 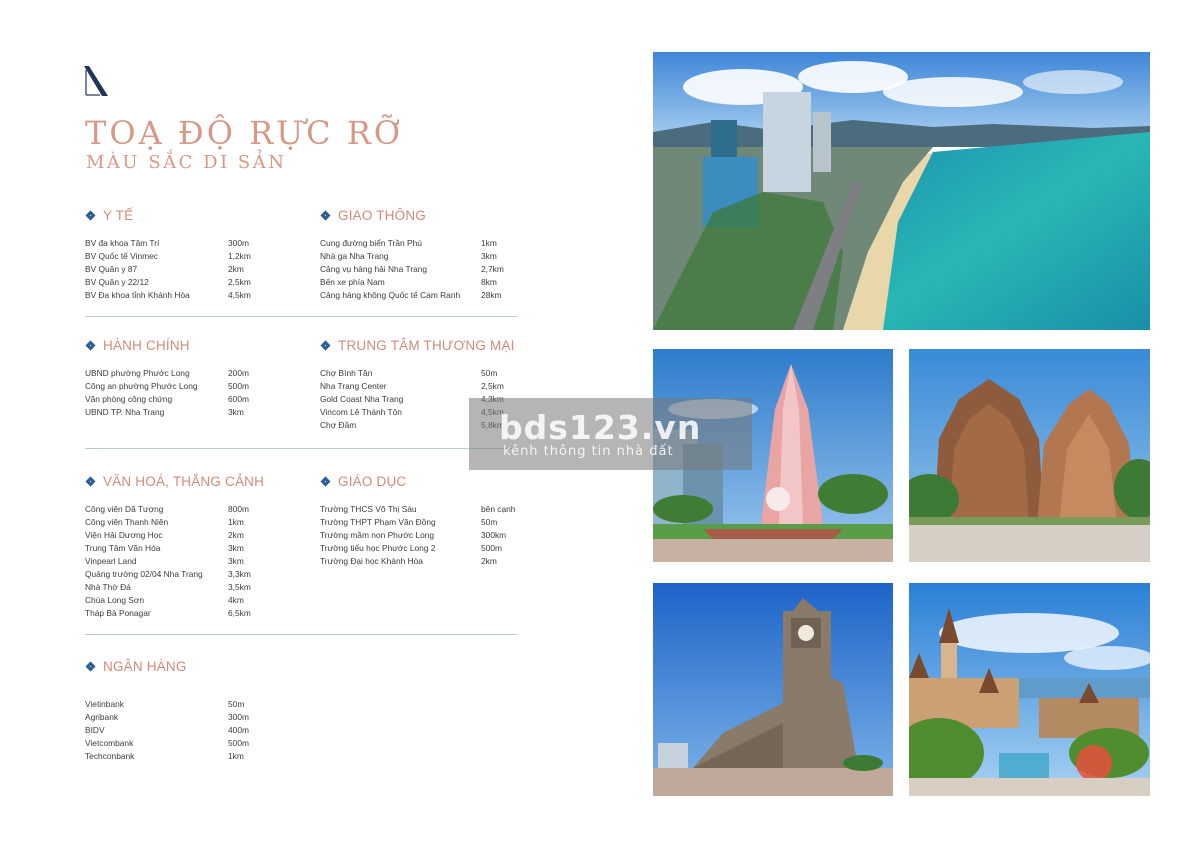 What do you see at coordinates (239, 613) in the screenshot?
I see `amenity-distance: 6,5km` at bounding box center [239, 613].